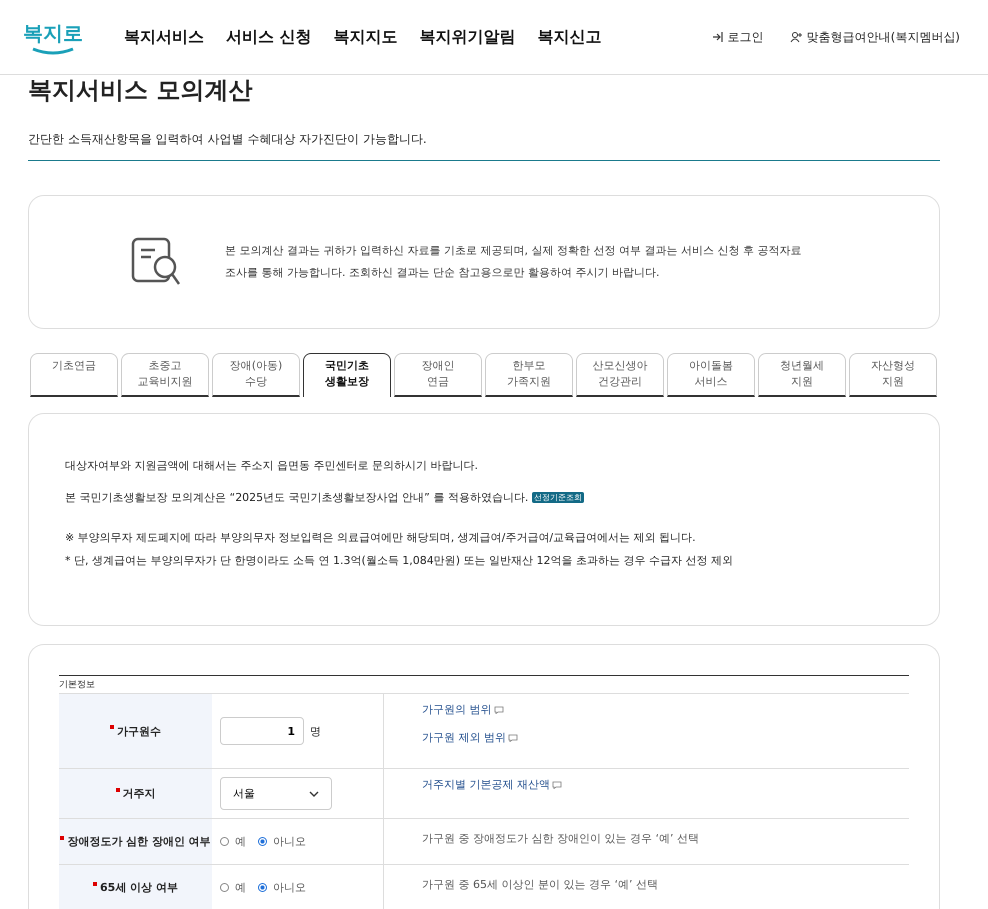  What do you see at coordinates (164, 37) in the screenshot?
I see `nav-link: 복지서비스` at bounding box center [164, 37].